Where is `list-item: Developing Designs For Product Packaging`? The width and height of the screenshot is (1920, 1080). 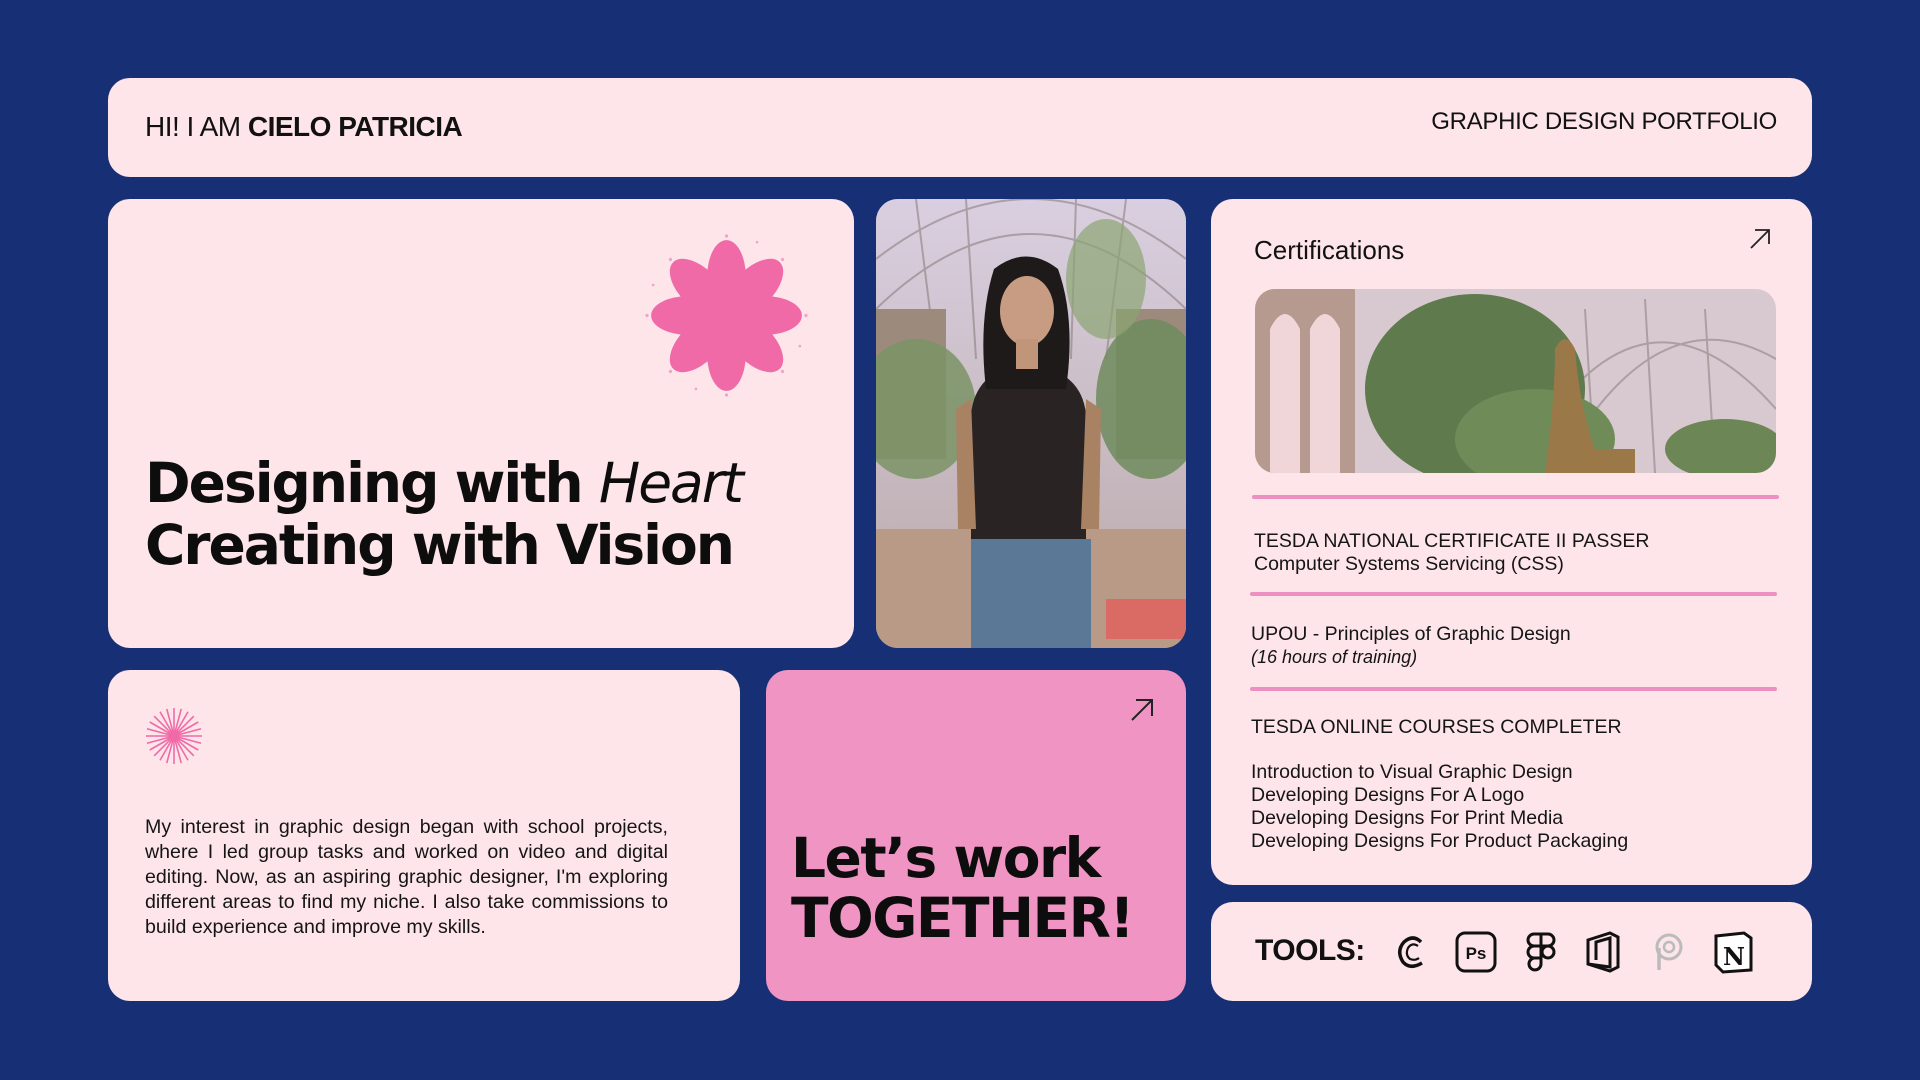
list-item: Developing Designs For Product Packaging is located at coordinates (1440, 841).